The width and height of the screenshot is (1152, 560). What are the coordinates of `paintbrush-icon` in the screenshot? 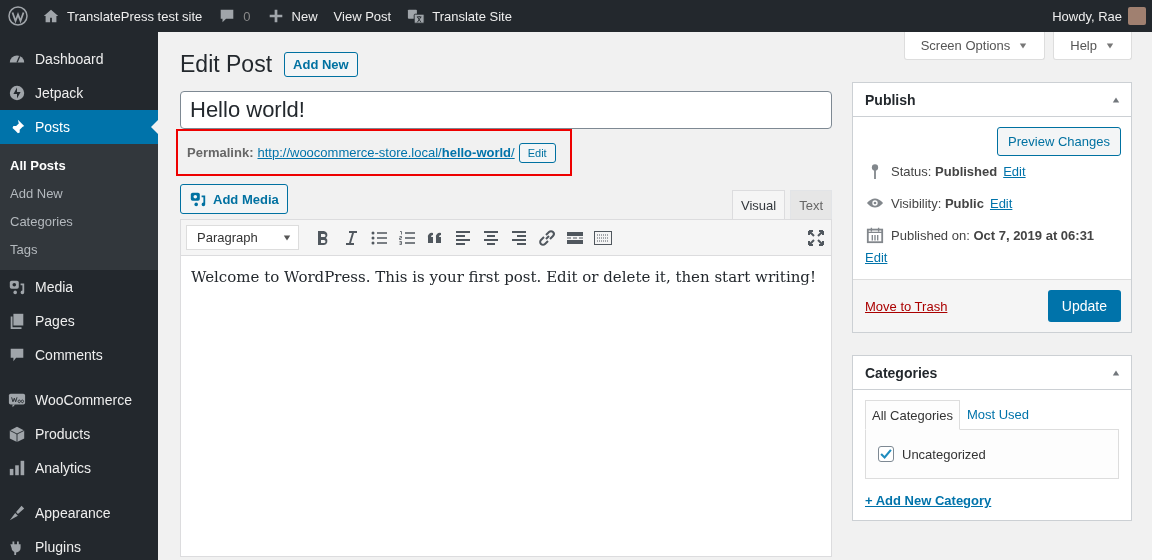 It's located at (17, 513).